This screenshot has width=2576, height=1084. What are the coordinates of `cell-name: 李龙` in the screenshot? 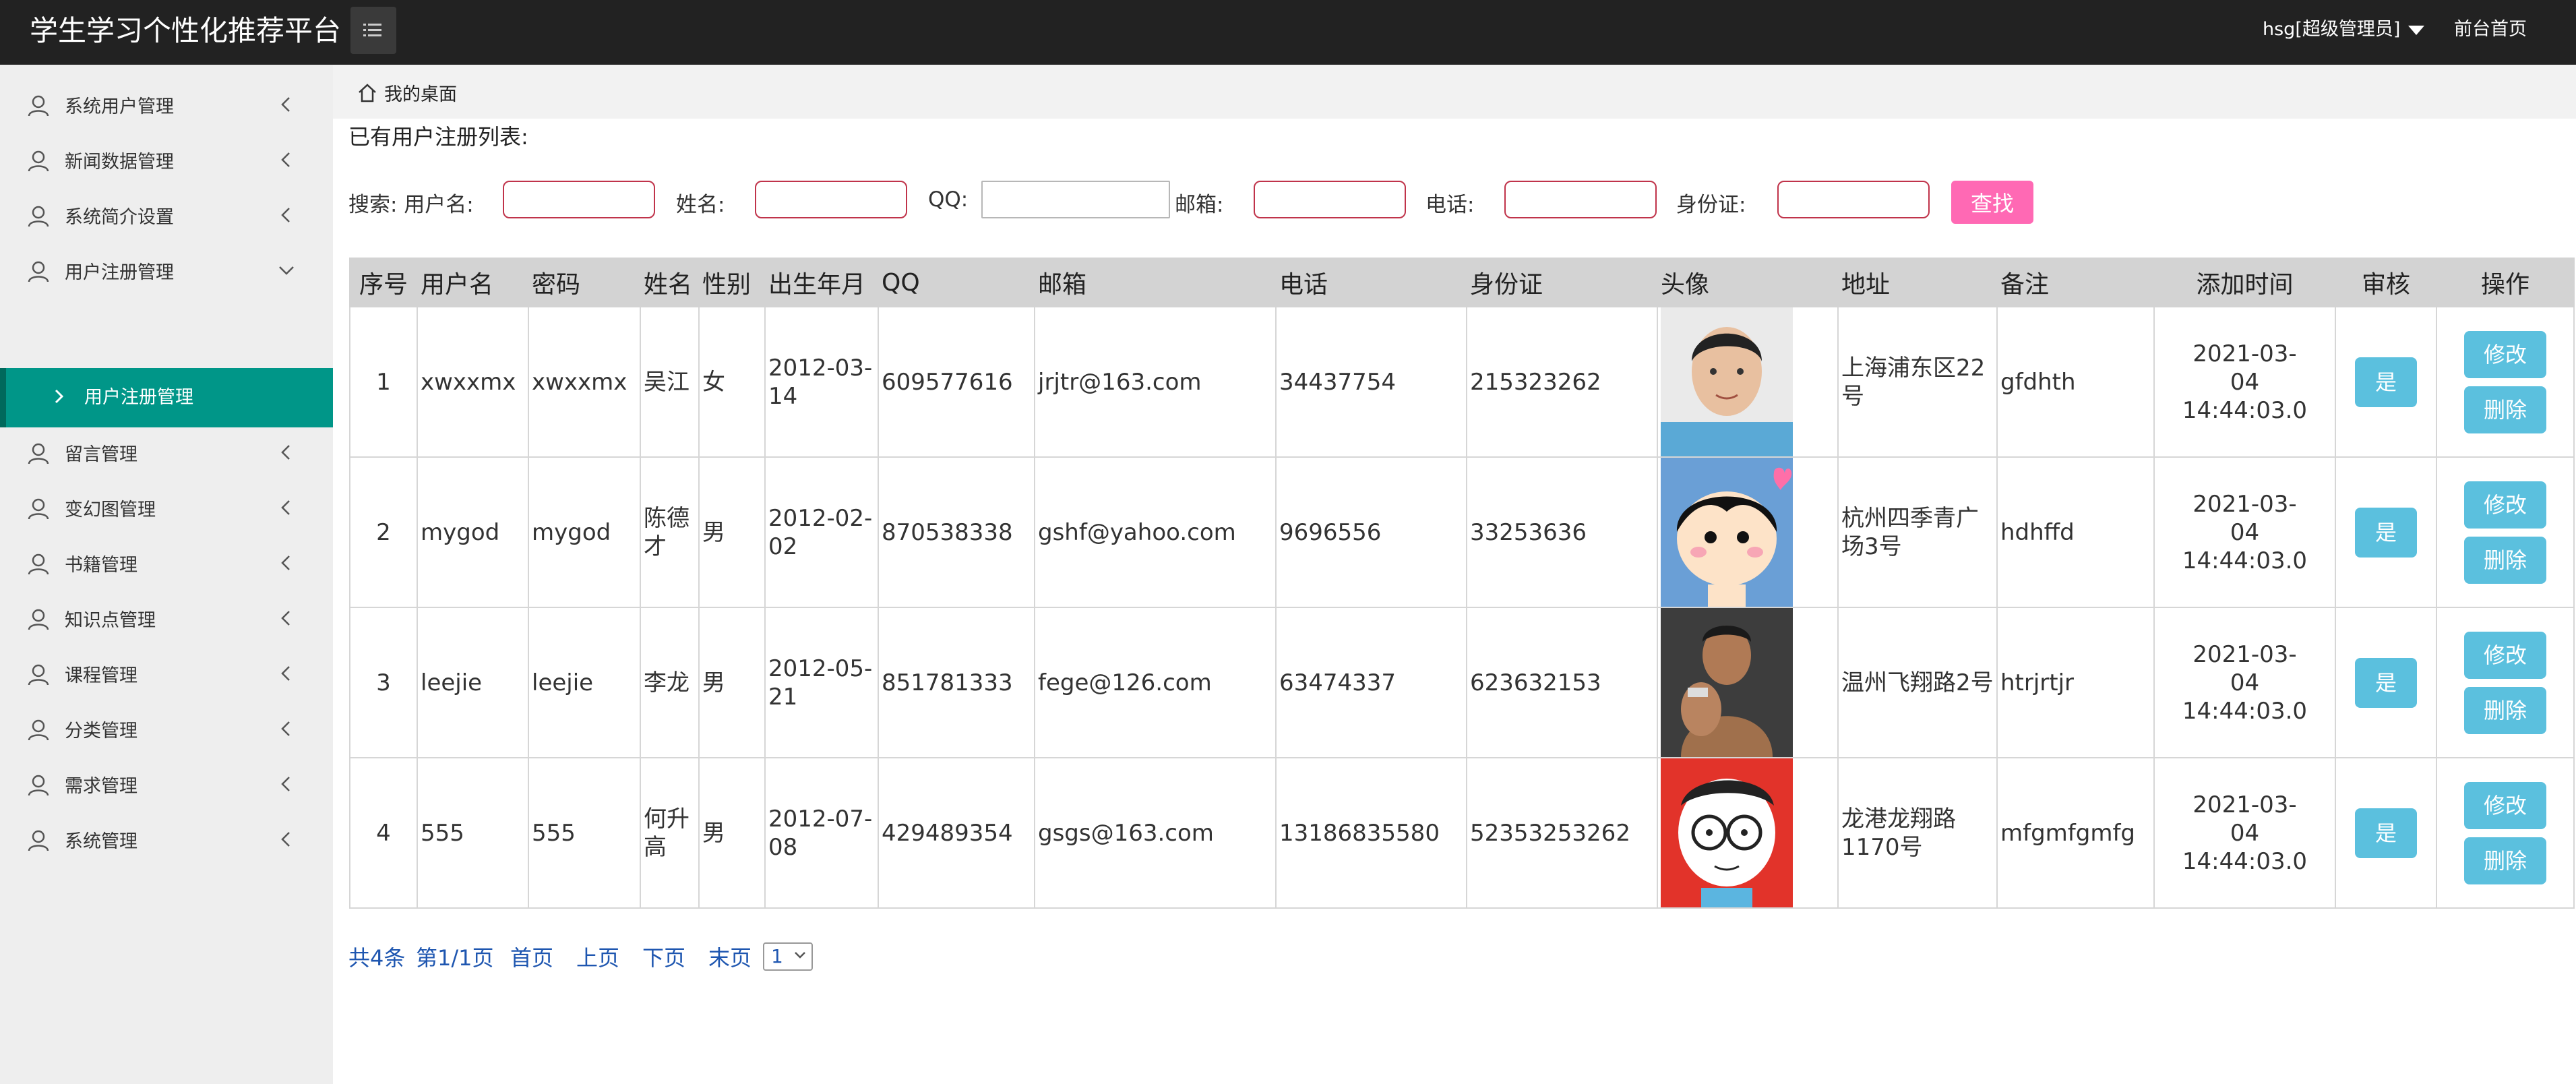 It's located at (670, 682).